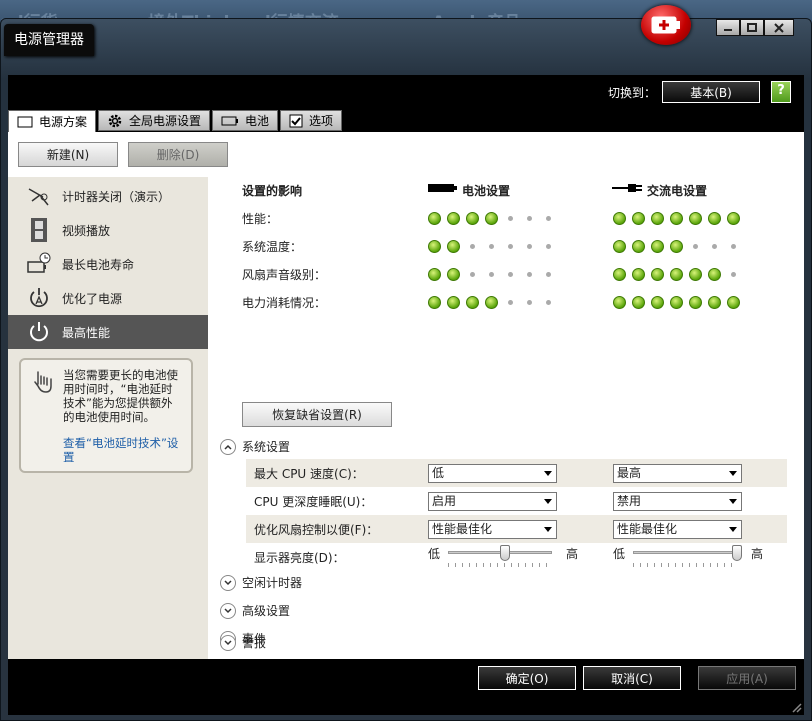  Describe the element at coordinates (548, 501) in the screenshot. I see `dropdown-arrow-icon` at that location.